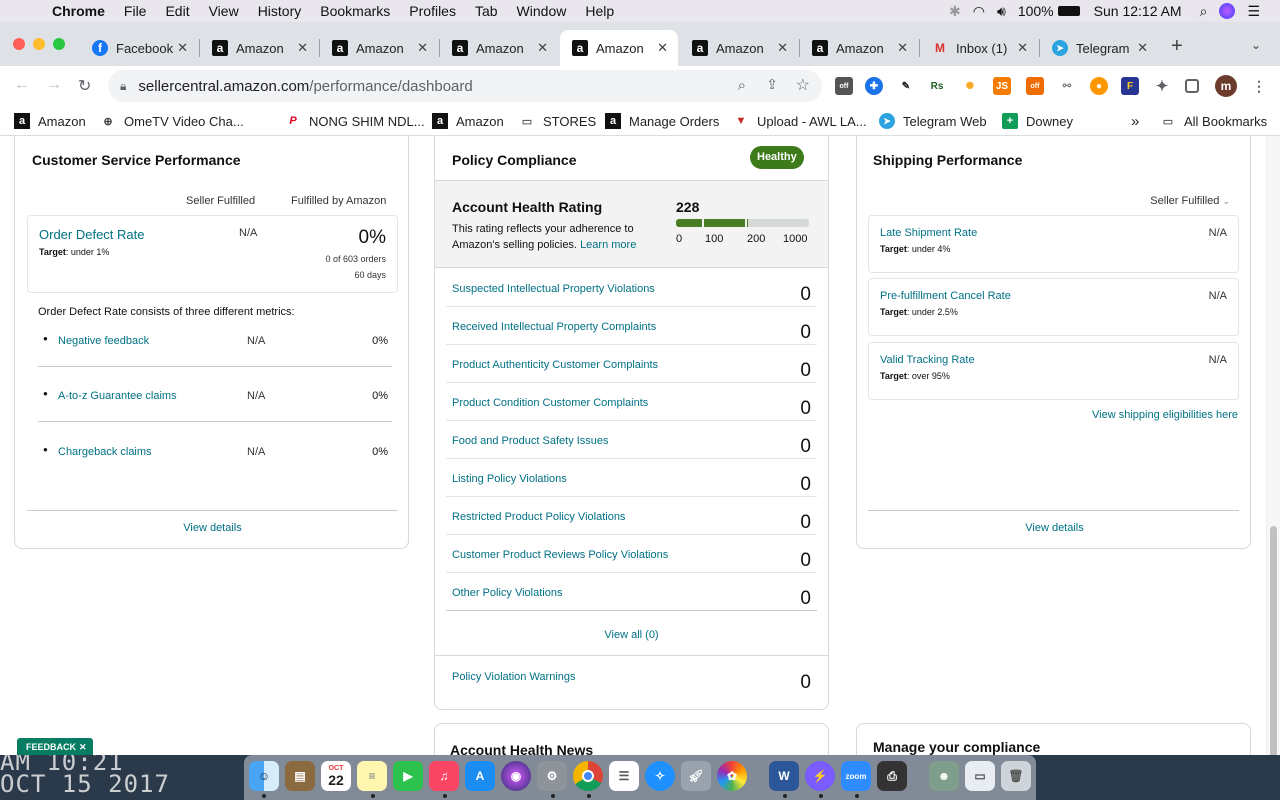  What do you see at coordinates (1165, 415) in the screenshot?
I see `view-shipping-eligibilities-link: View shipping eligibilities here` at bounding box center [1165, 415].